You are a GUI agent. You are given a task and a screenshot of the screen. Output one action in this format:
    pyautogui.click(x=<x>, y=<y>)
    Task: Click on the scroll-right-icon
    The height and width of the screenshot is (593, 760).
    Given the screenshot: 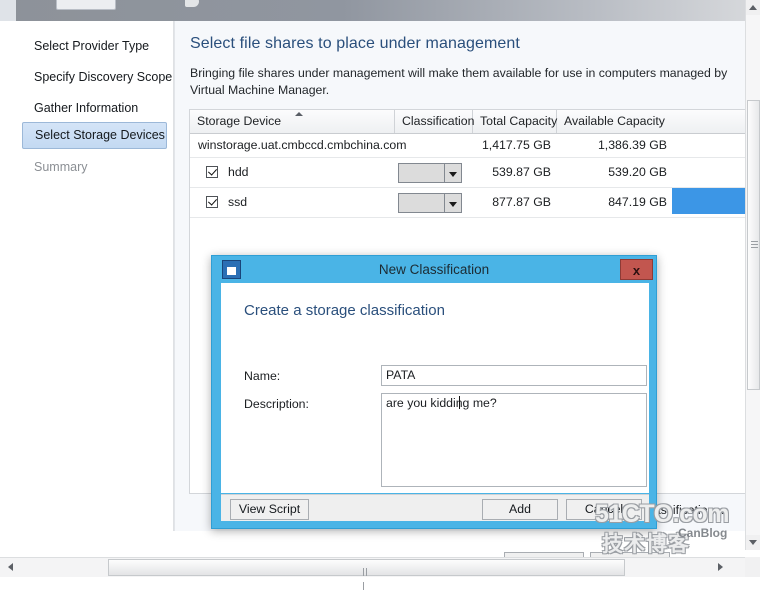 What is the action you would take?
    pyautogui.click(x=720, y=567)
    